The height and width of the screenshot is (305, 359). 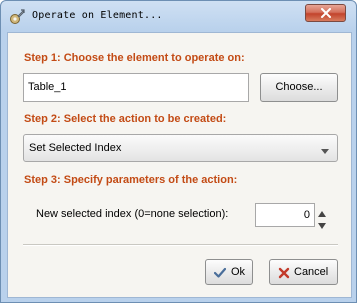 I want to click on wrench-gear-icon, so click(x=17, y=17).